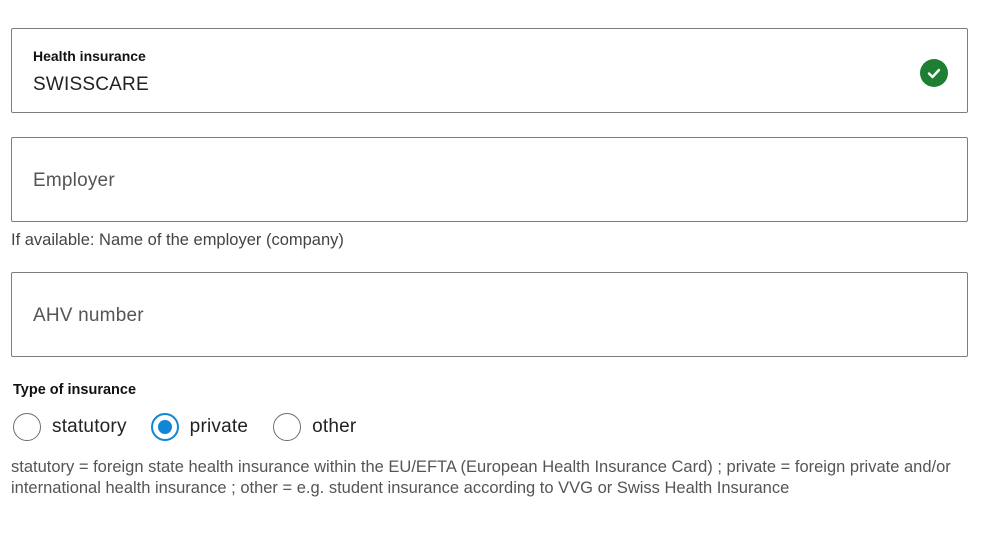 The height and width of the screenshot is (538, 987). I want to click on radio-private-circle, so click(164, 427).